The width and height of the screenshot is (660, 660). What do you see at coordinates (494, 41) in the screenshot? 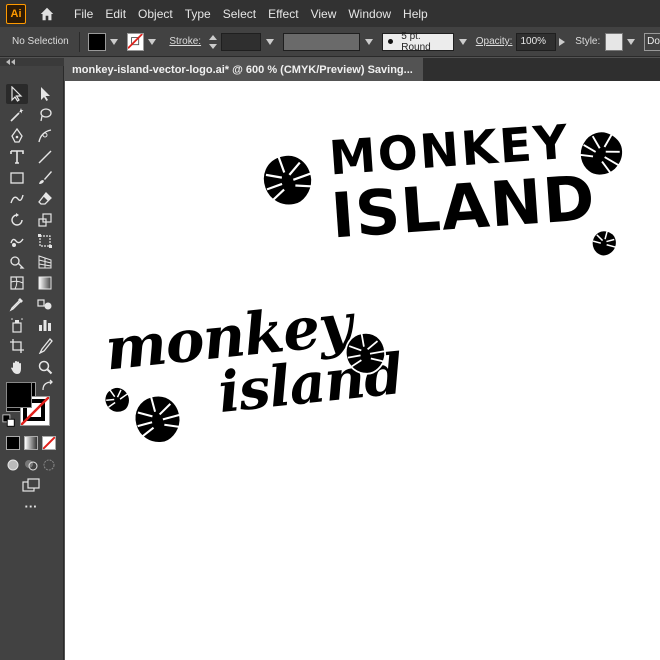
I see `opacity-label: Opacity:` at bounding box center [494, 41].